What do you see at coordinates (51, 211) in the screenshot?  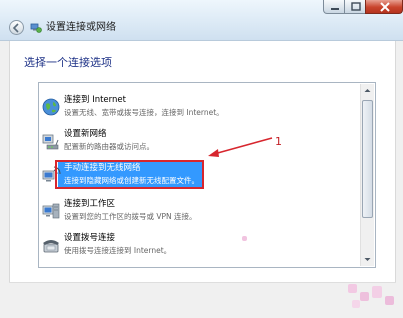 I see `workplace-icon` at bounding box center [51, 211].